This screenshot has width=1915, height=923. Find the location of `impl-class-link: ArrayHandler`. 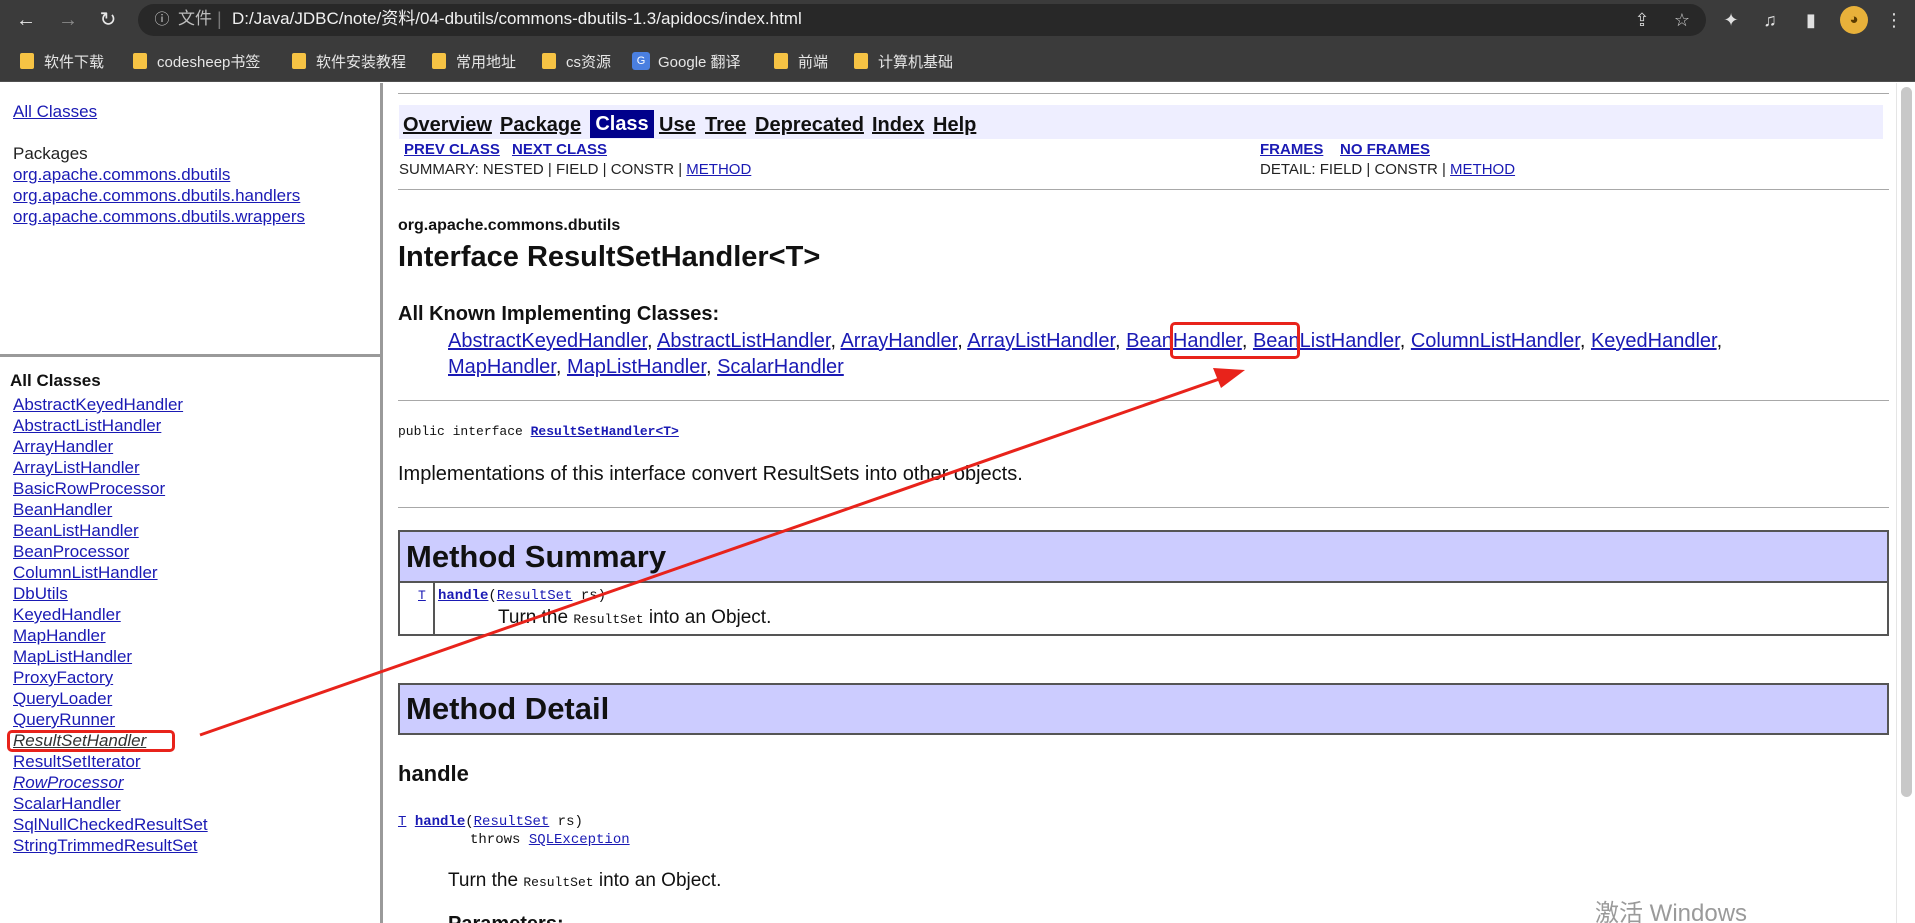

impl-class-link: ArrayHandler is located at coordinates (898, 341).